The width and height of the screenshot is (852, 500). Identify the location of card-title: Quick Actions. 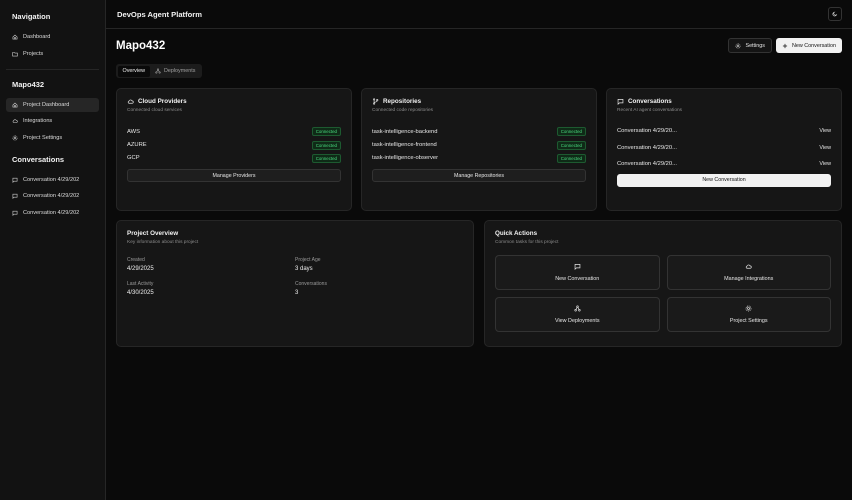
(663, 233).